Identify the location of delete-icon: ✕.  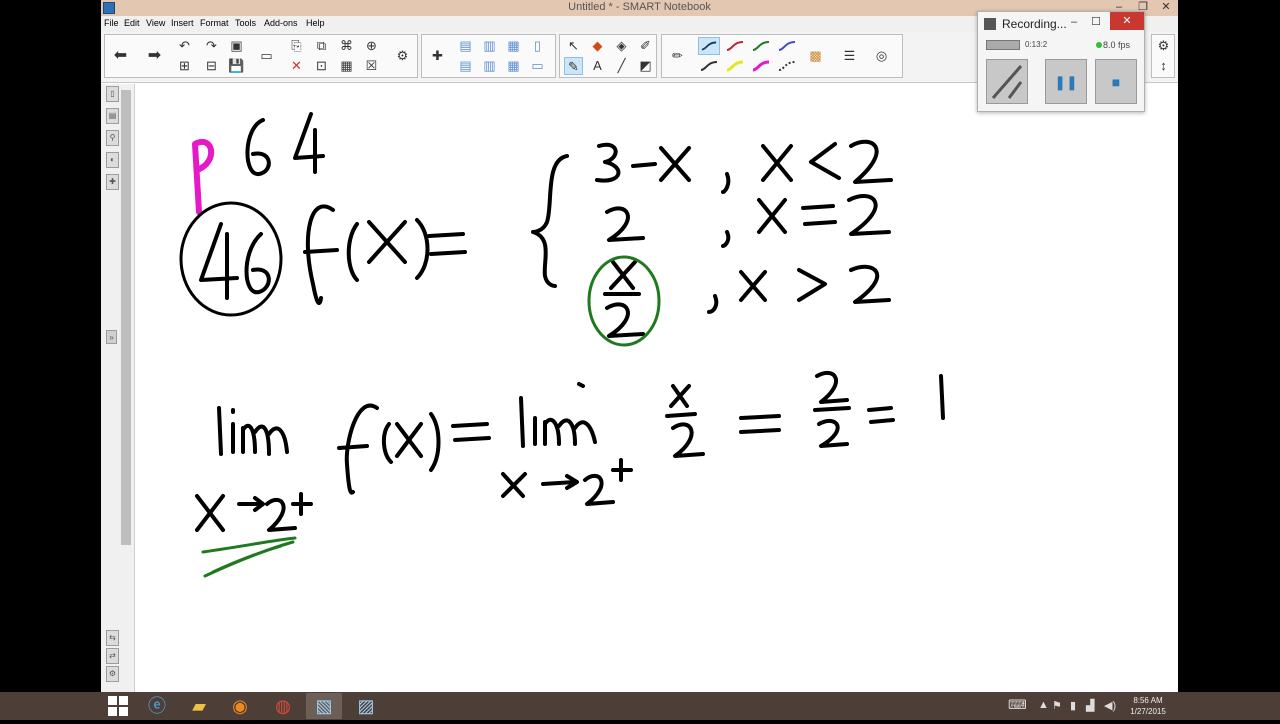
(296, 66).